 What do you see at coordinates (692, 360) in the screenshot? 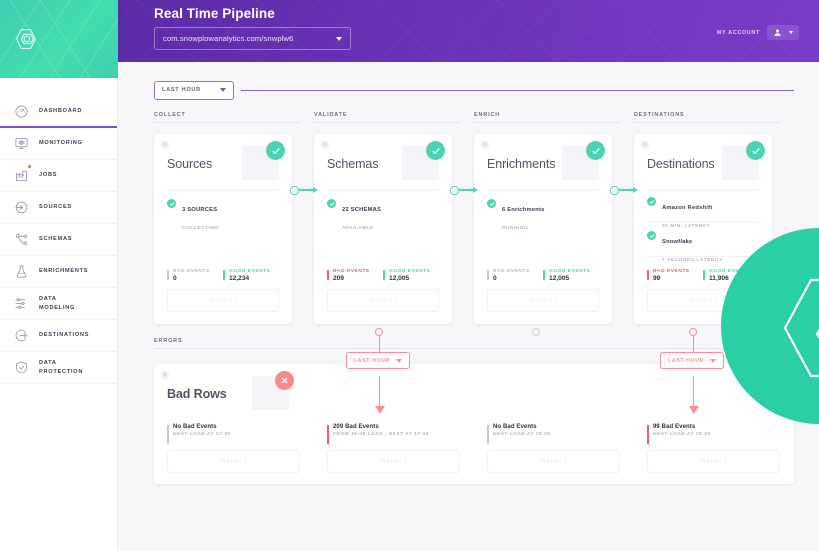
I see `errors-filter-destinations: LAST HOUR` at bounding box center [692, 360].